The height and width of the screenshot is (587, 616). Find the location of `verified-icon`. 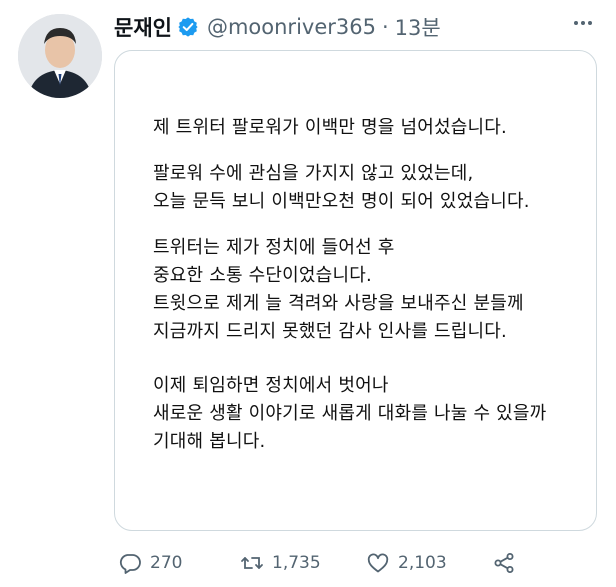

verified-icon is located at coordinates (188, 27).